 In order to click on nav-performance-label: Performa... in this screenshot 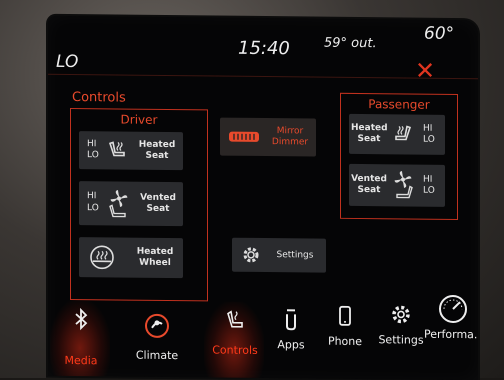, I will do `click(451, 334)`.